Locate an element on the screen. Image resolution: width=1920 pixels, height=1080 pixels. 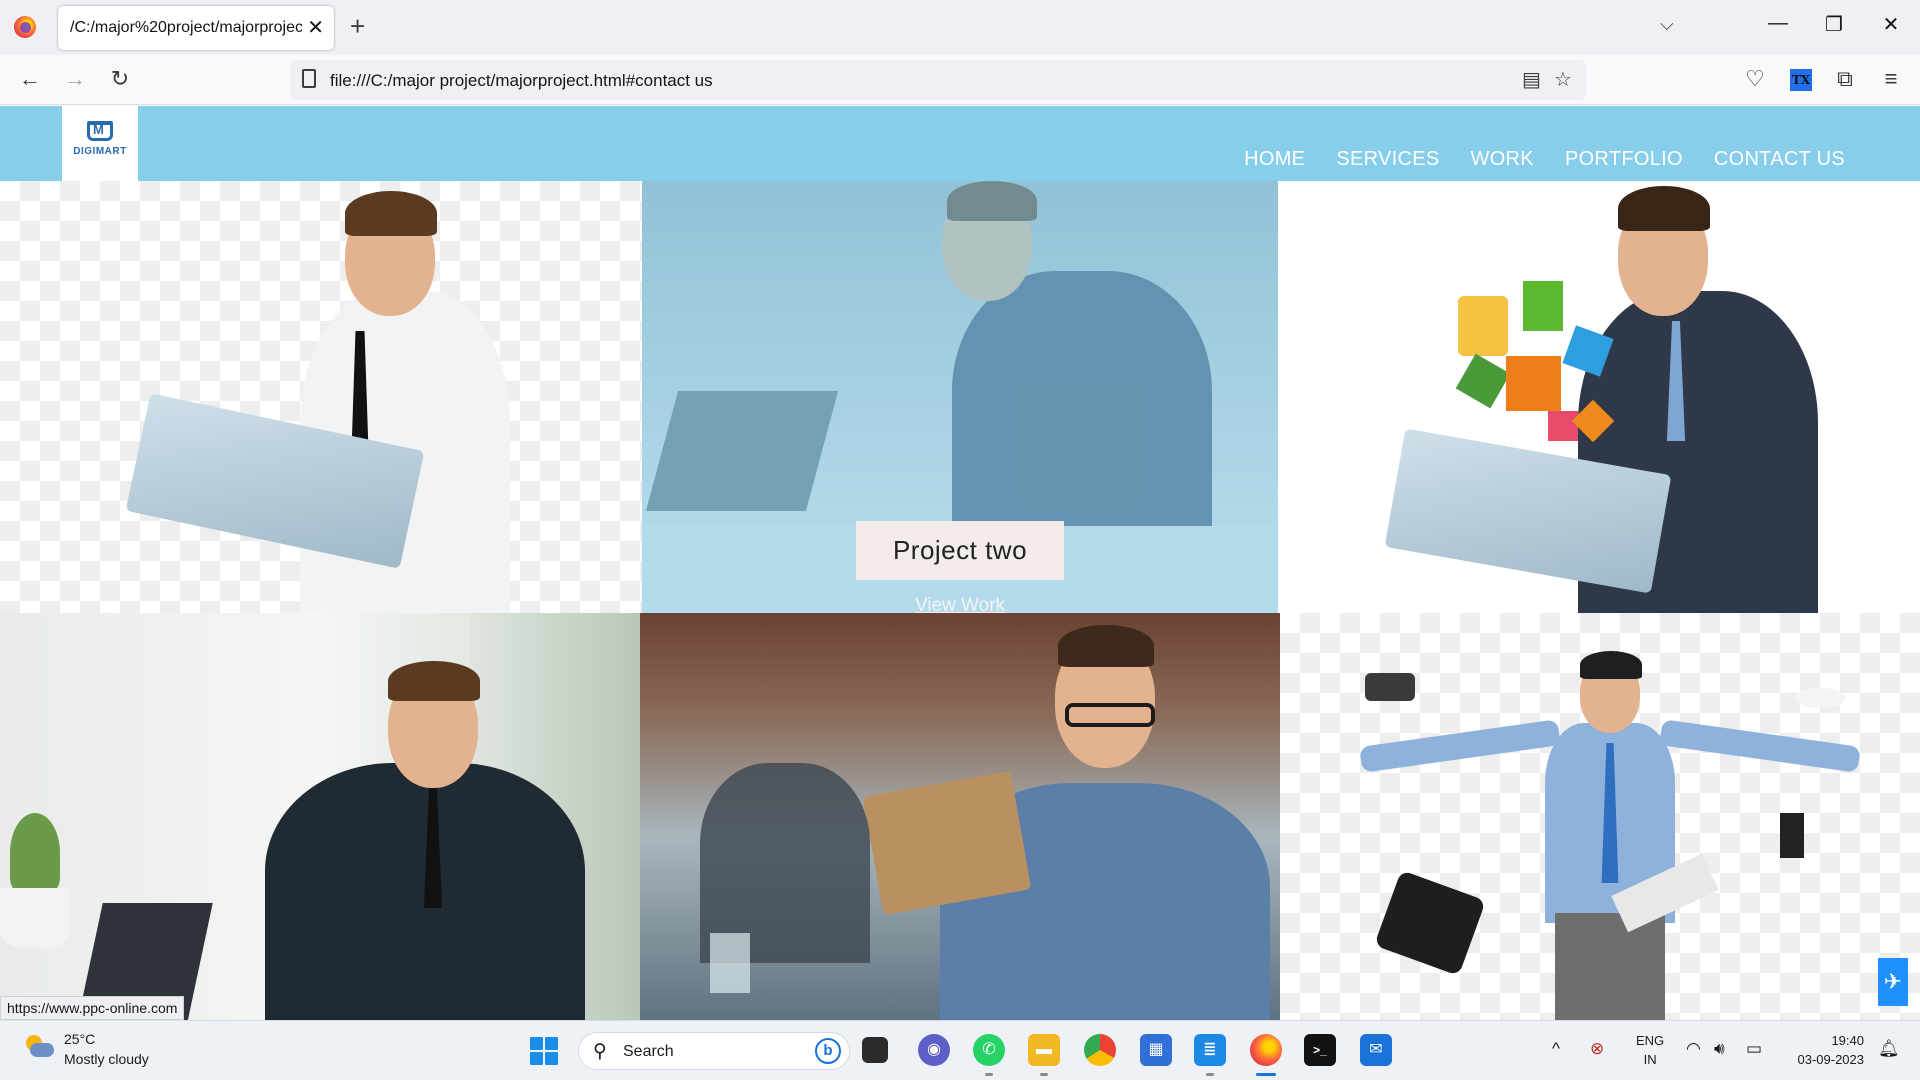
notepad-running-indicator is located at coordinates (1210, 1074).